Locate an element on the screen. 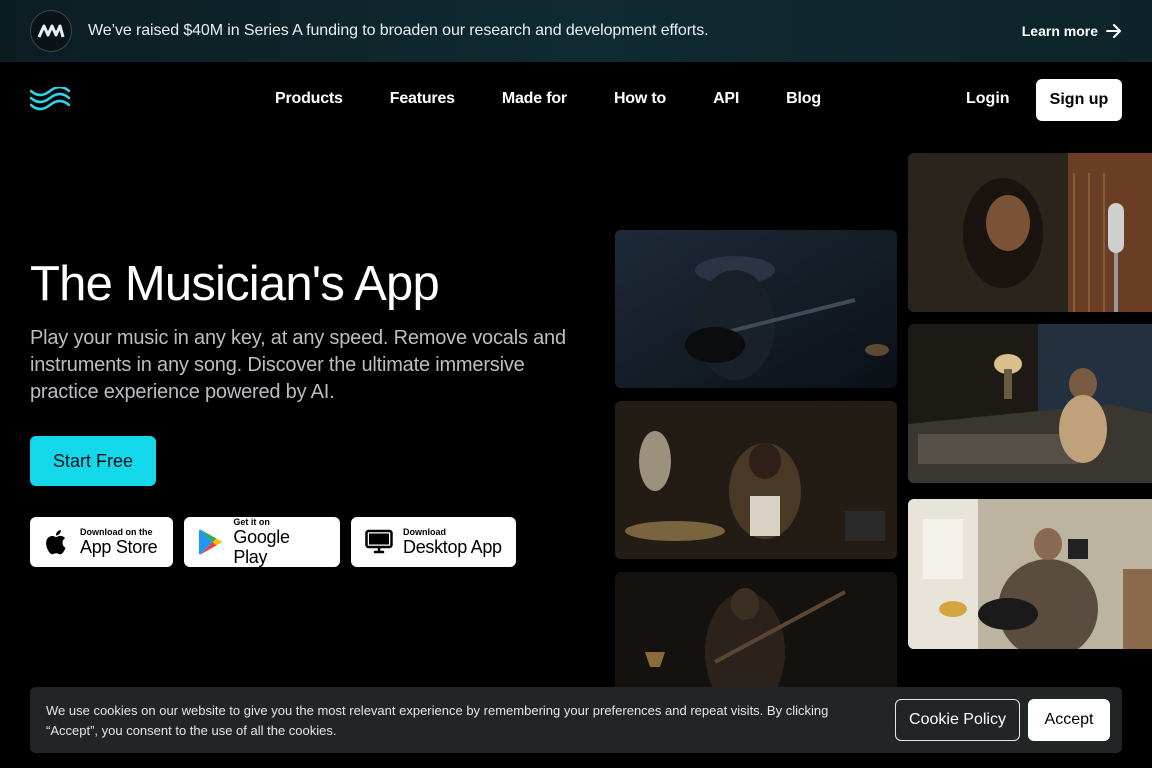 Image resolution: width=1152 pixels, height=768 pixels. signup-button: Sign up is located at coordinates (1079, 100).